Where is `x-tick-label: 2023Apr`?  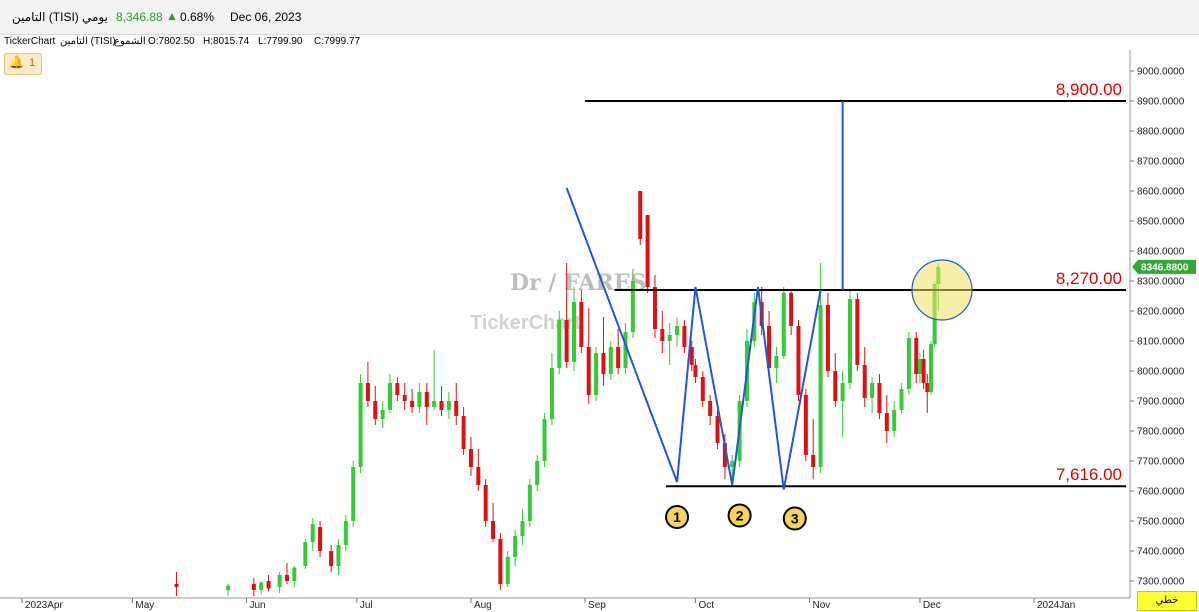 x-tick-label: 2023Apr is located at coordinates (44, 605).